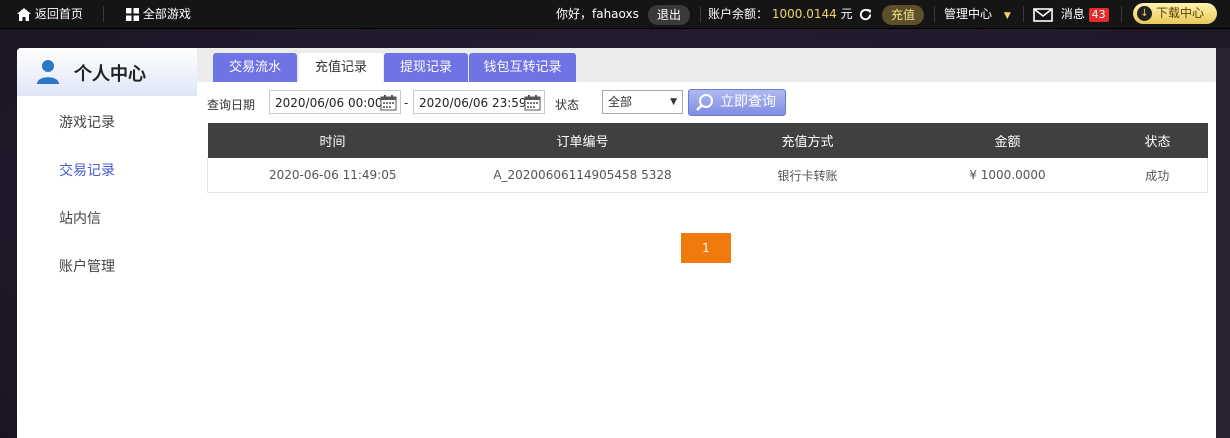 The height and width of the screenshot is (438, 1230). What do you see at coordinates (1180, 13) in the screenshot?
I see `download-center-label: 下载中心` at bounding box center [1180, 13].